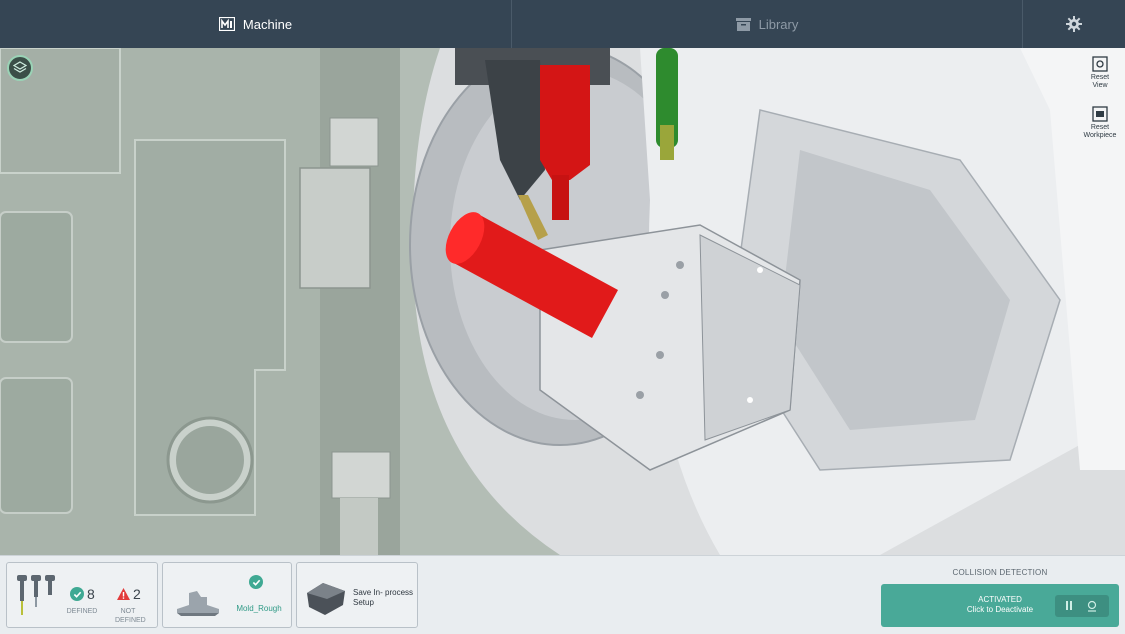  What do you see at coordinates (778, 24) in the screenshot?
I see `tab-library-label: Library` at bounding box center [778, 24].